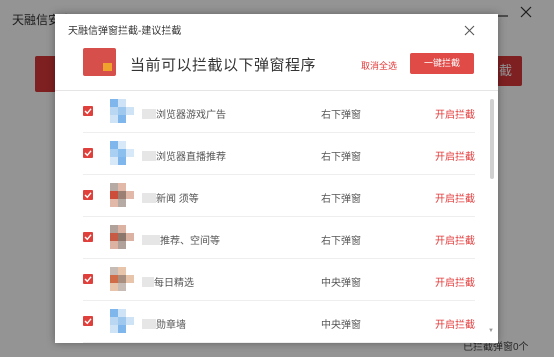  I want to click on scrollbar-thumb, so click(492, 139).